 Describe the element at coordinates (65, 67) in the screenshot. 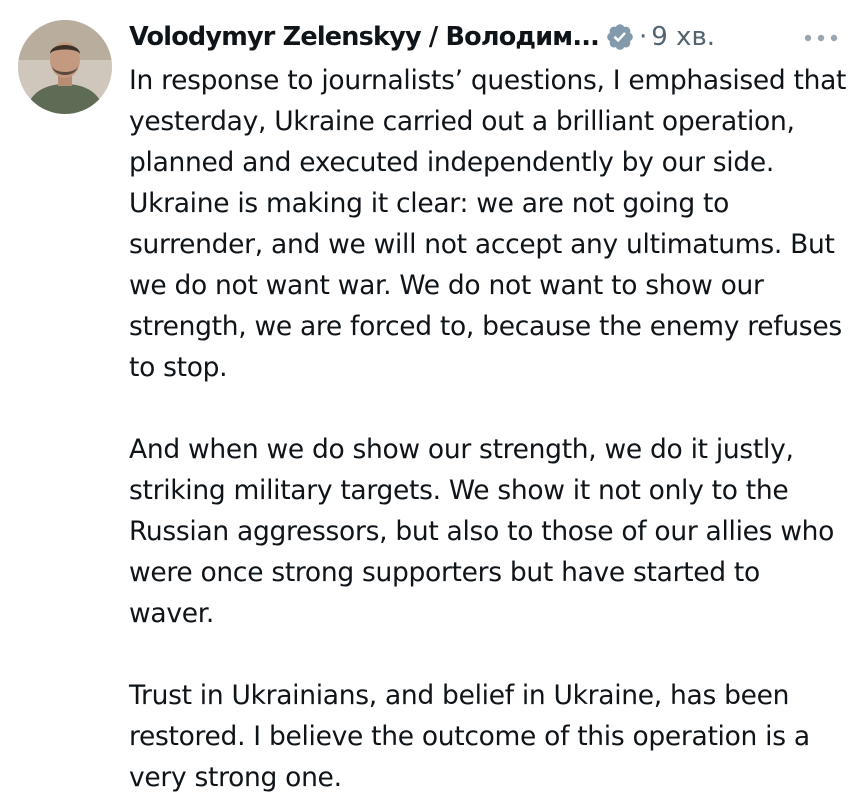

I see `avatar` at that location.